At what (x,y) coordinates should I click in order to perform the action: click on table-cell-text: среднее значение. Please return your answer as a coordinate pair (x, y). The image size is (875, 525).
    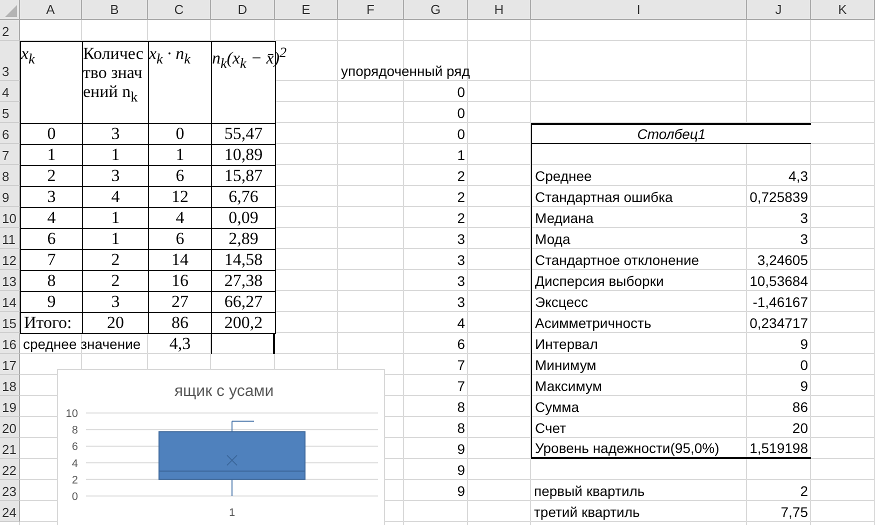
    Looking at the image, I should click on (82, 344).